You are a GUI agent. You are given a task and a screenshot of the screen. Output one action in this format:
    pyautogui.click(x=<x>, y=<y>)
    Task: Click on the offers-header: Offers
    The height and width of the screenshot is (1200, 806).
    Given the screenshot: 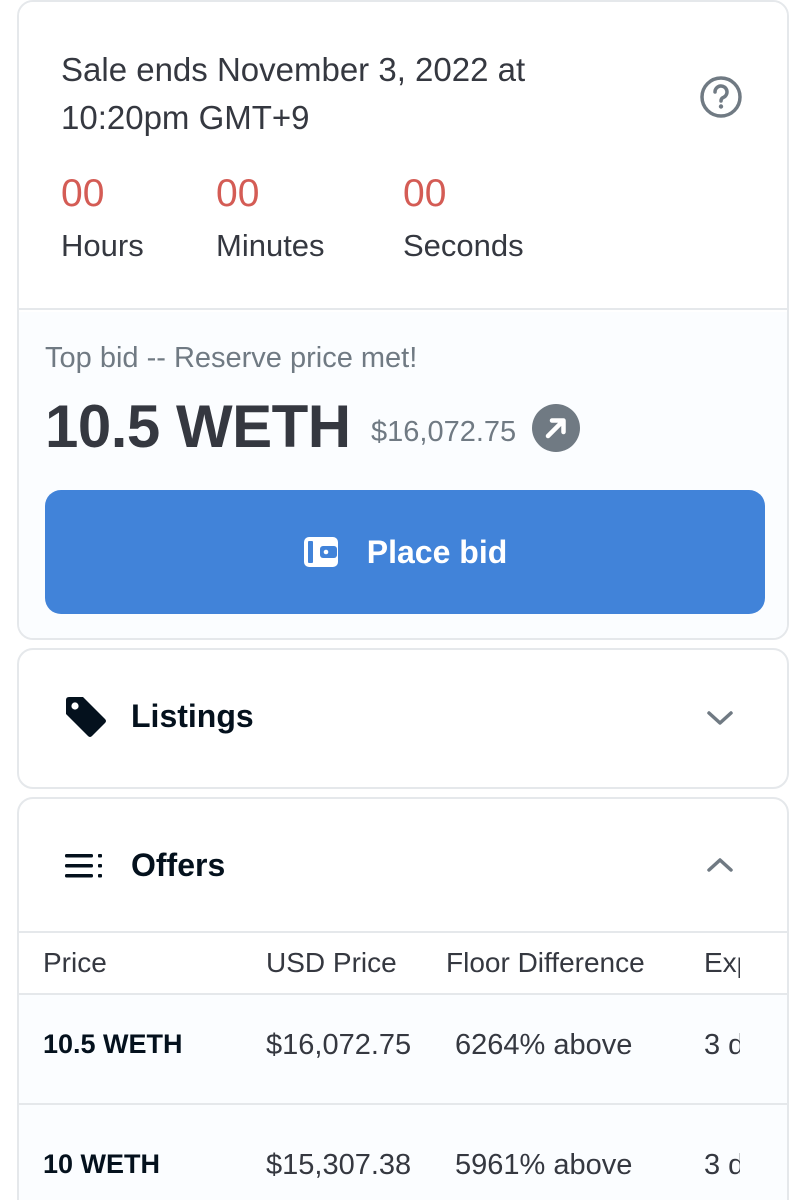 What is the action you would take?
    pyautogui.click(x=403, y=866)
    